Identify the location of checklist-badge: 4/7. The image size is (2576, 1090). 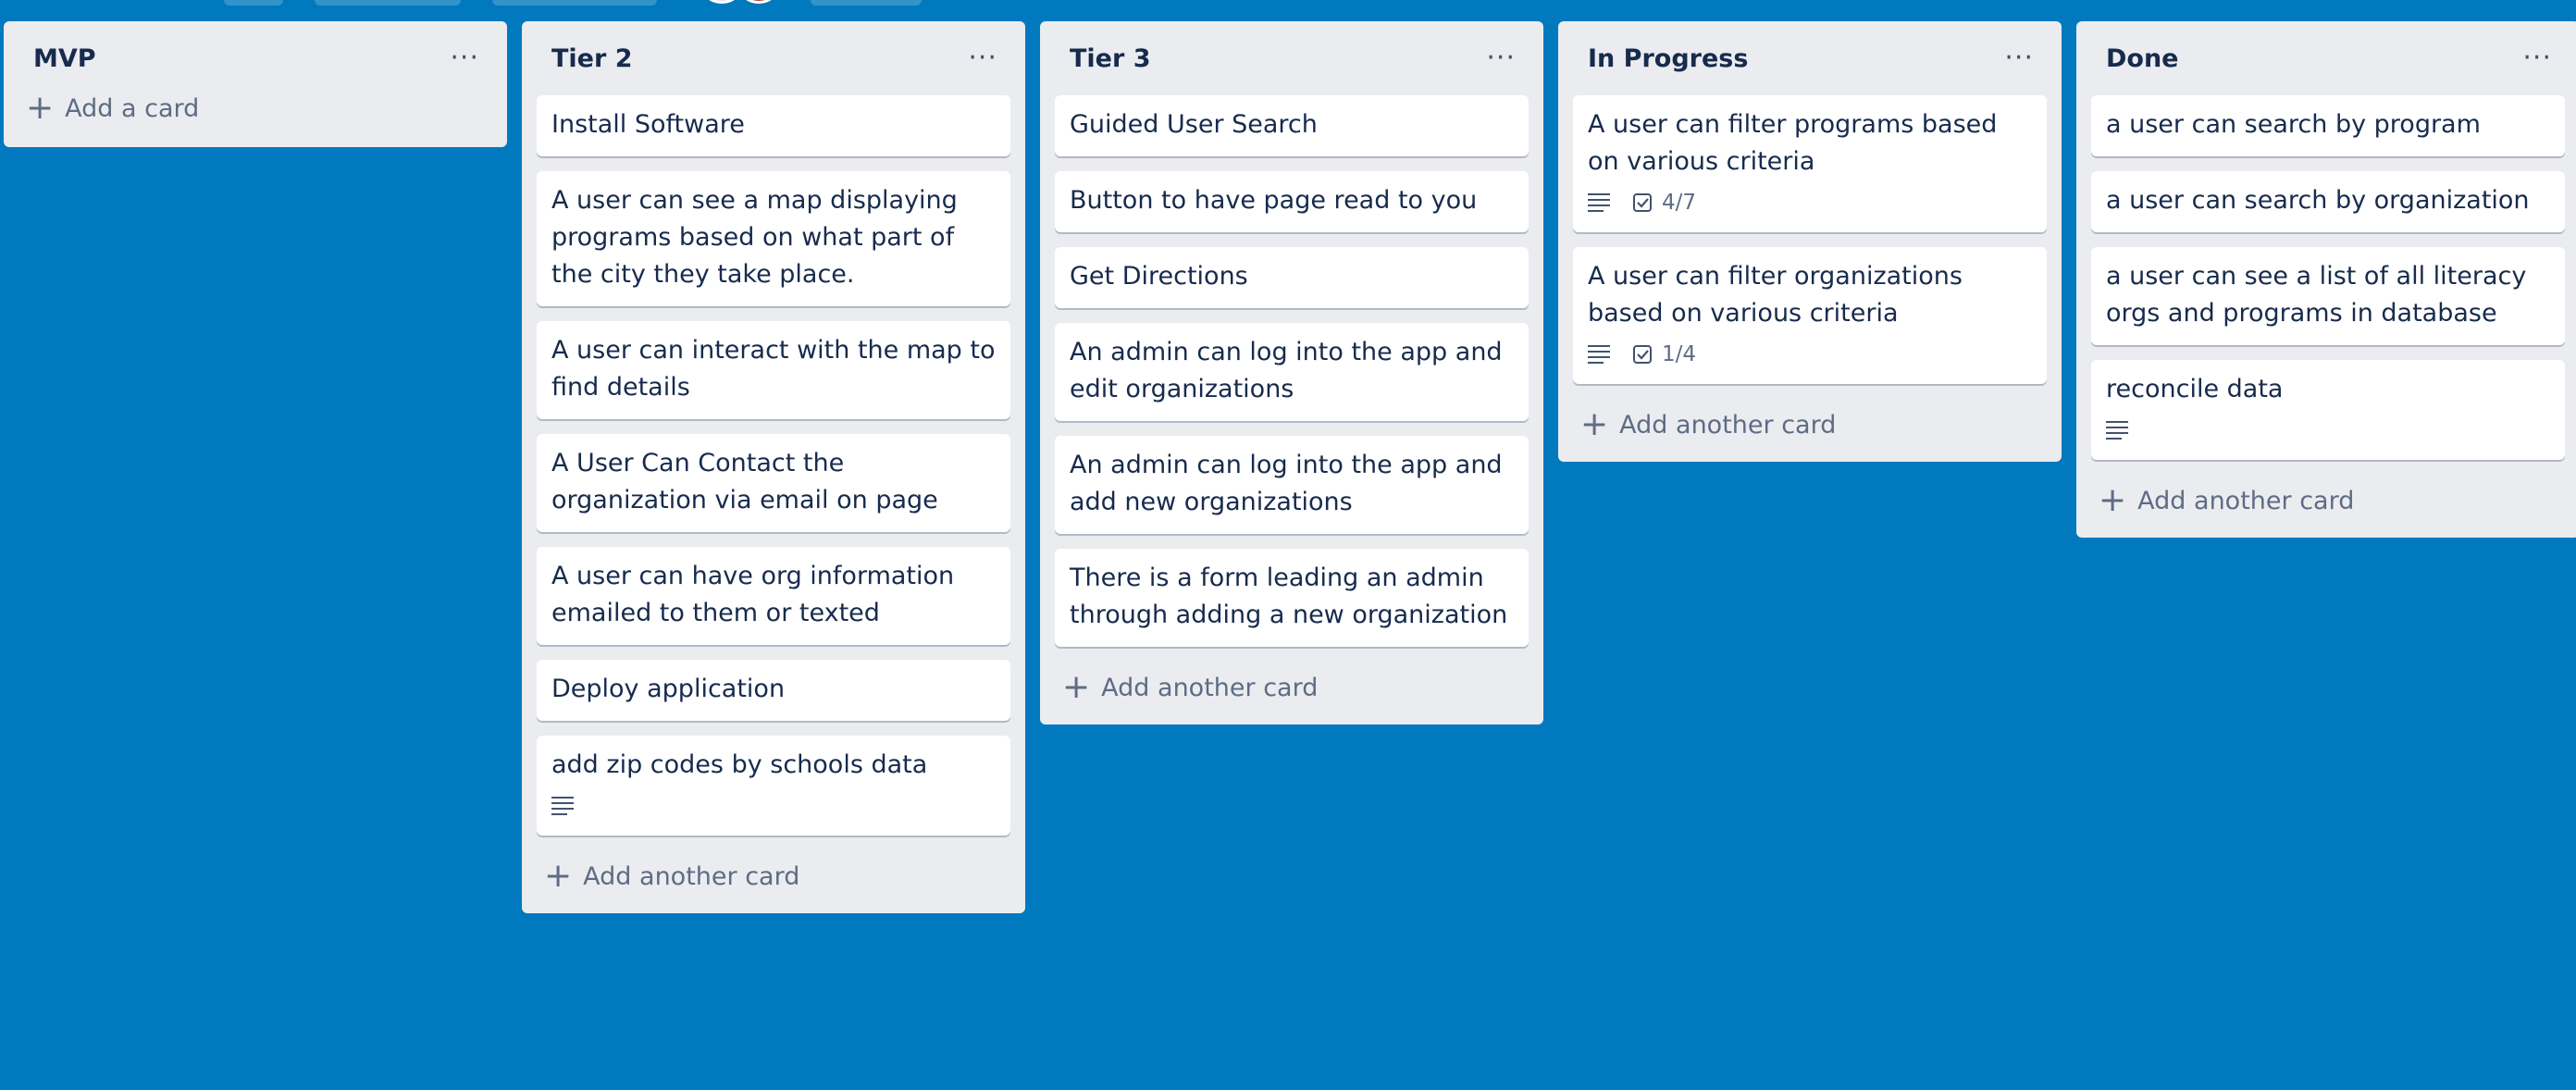
(1664, 202).